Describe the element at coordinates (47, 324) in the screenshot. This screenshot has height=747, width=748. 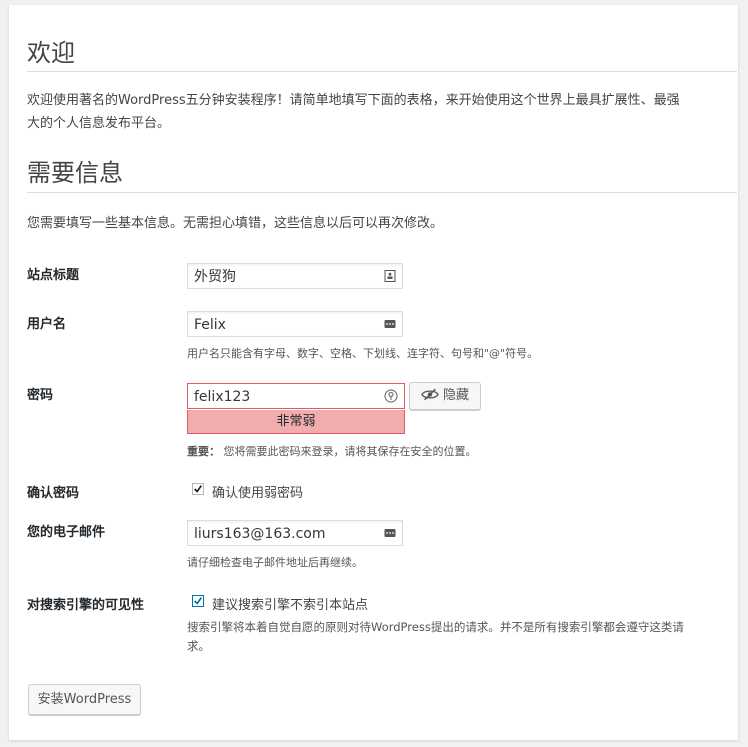
I see `username-label: 用户名` at that location.